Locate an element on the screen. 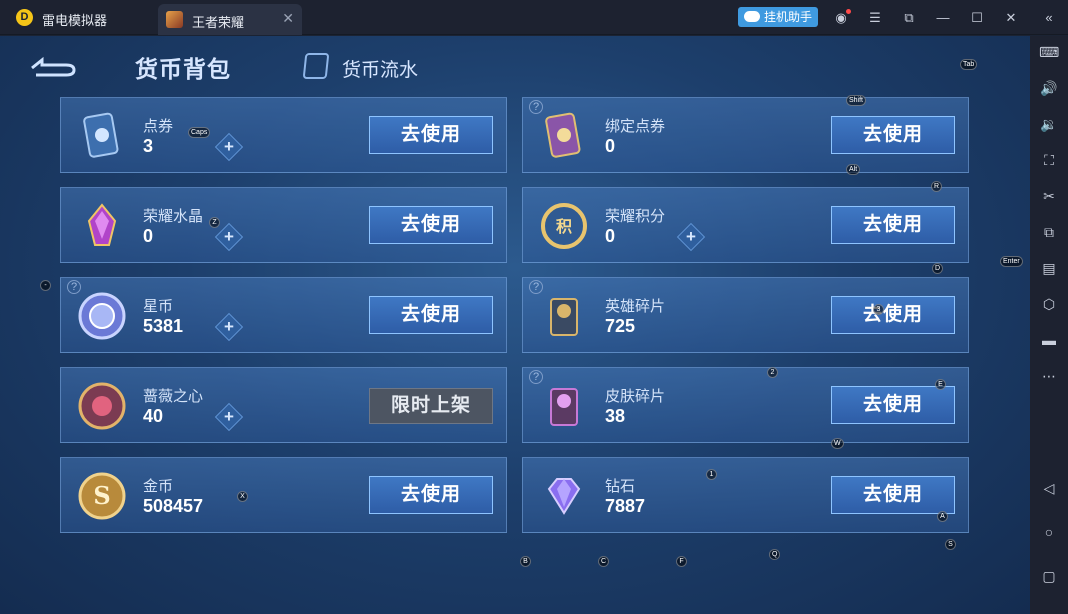 The height and width of the screenshot is (614, 1068). hero-fragment-icon is located at coordinates (564, 317).